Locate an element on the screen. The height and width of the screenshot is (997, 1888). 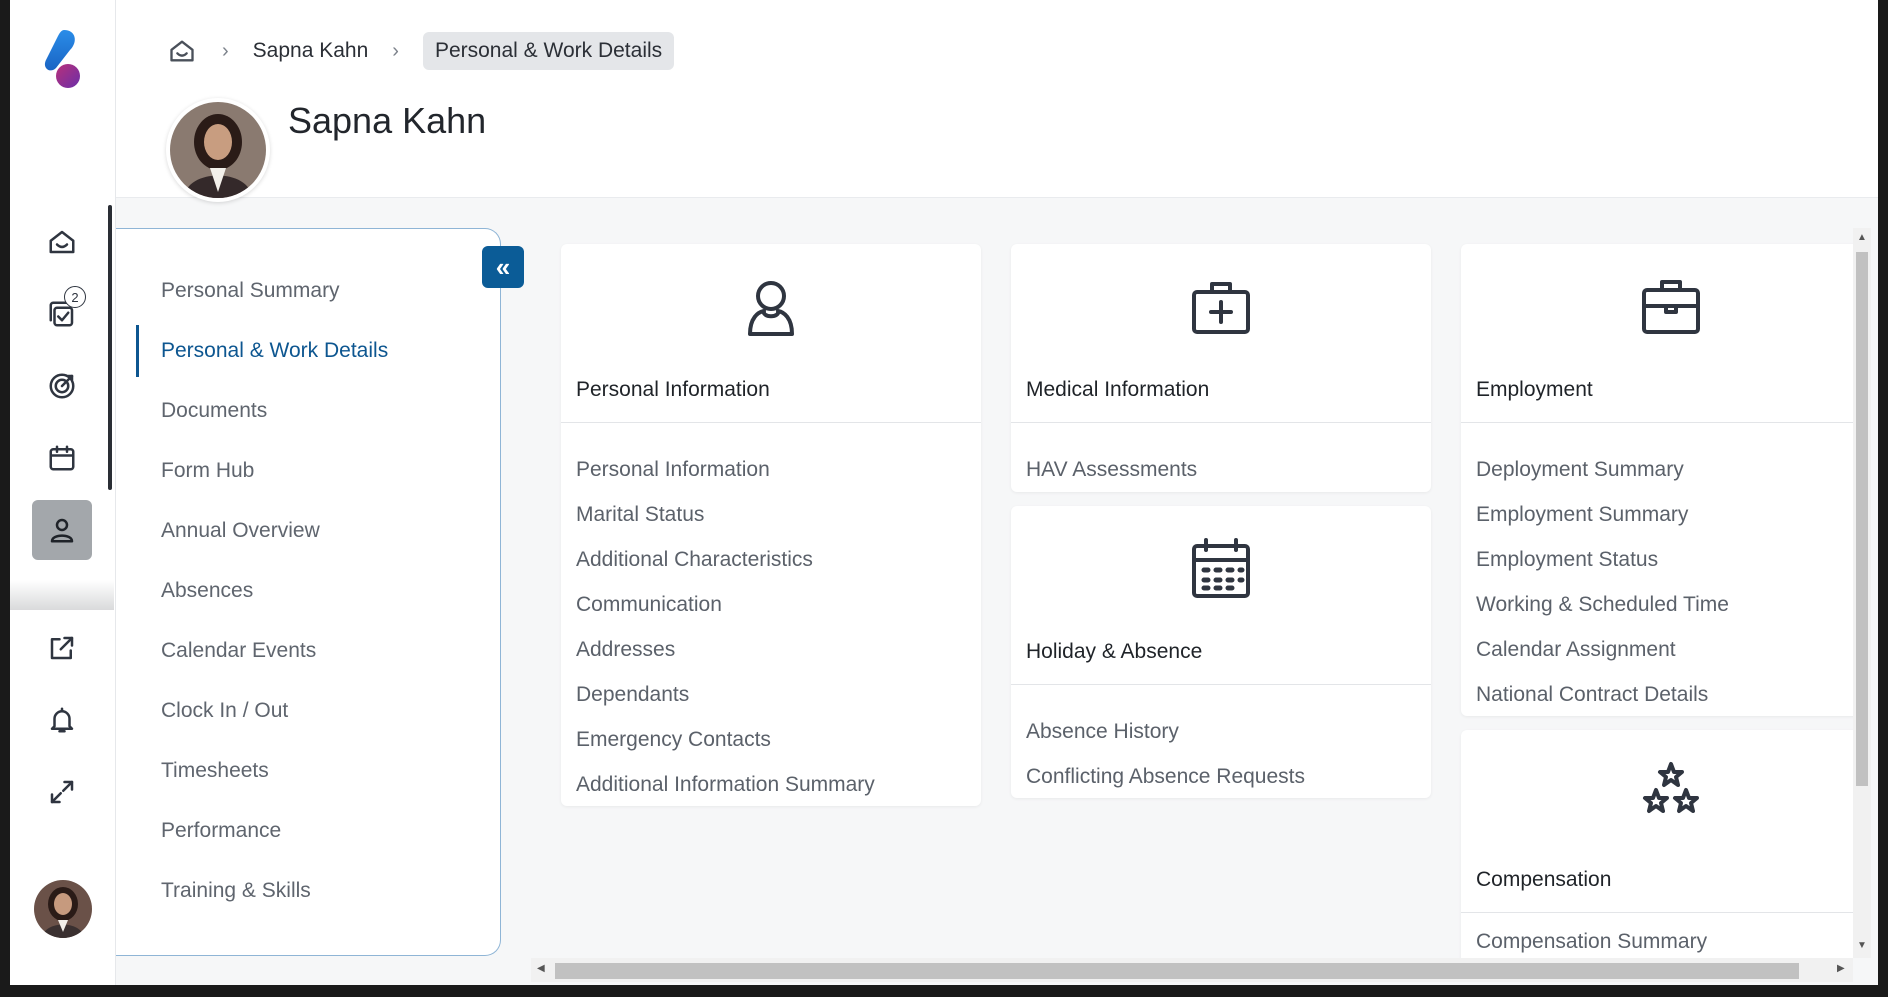
nav-absences: Absences is located at coordinates (306, 591).